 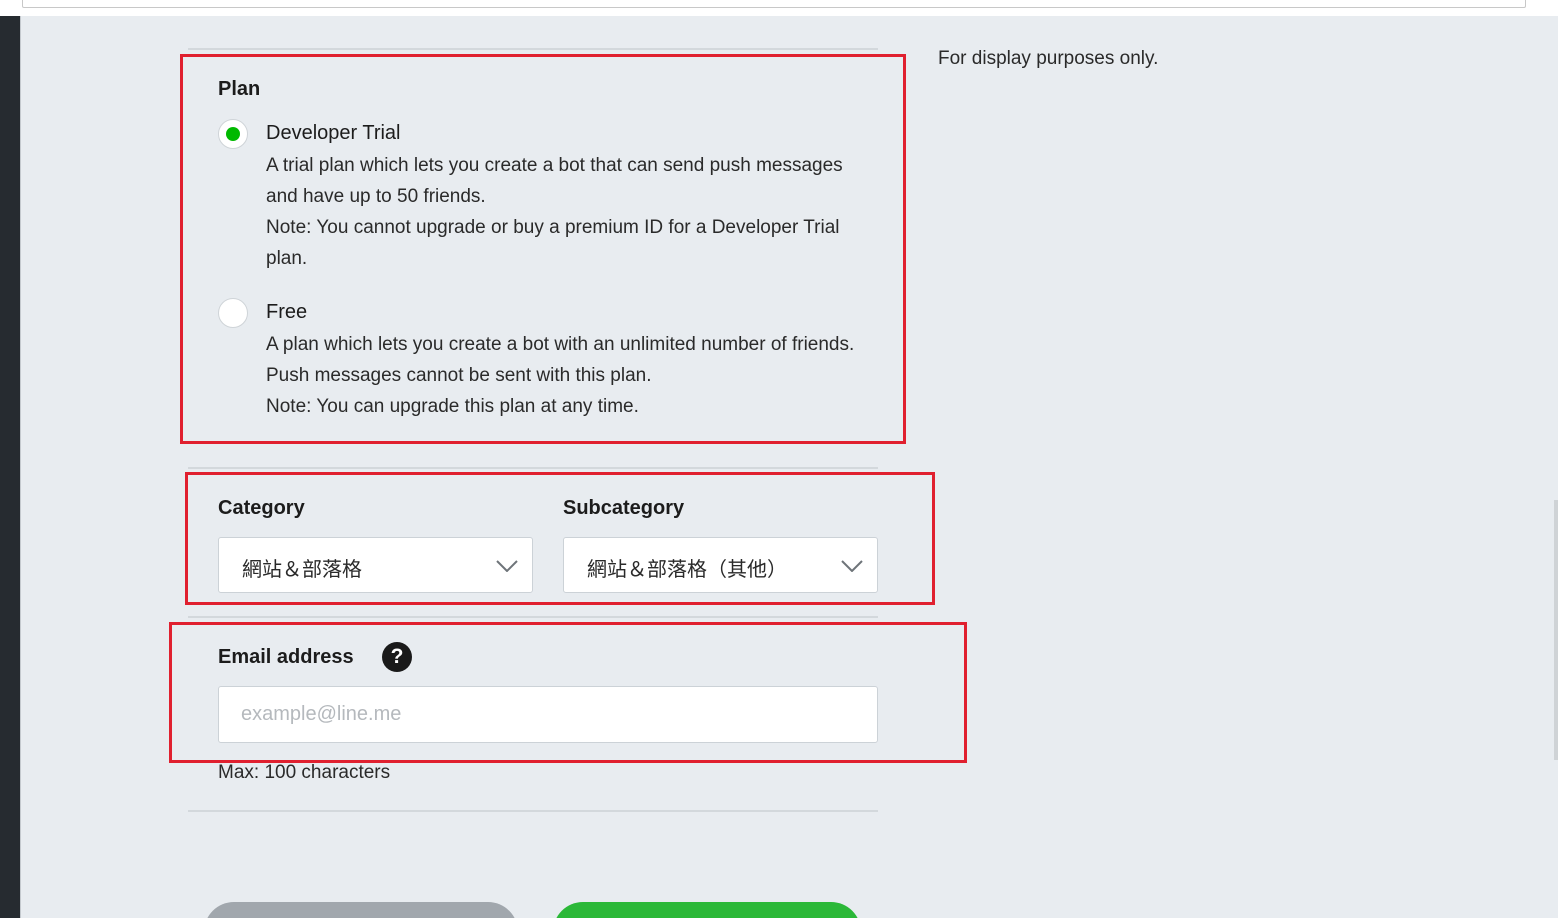 What do you see at coordinates (568, 692) in the screenshot?
I see `highlight-box-email` at bounding box center [568, 692].